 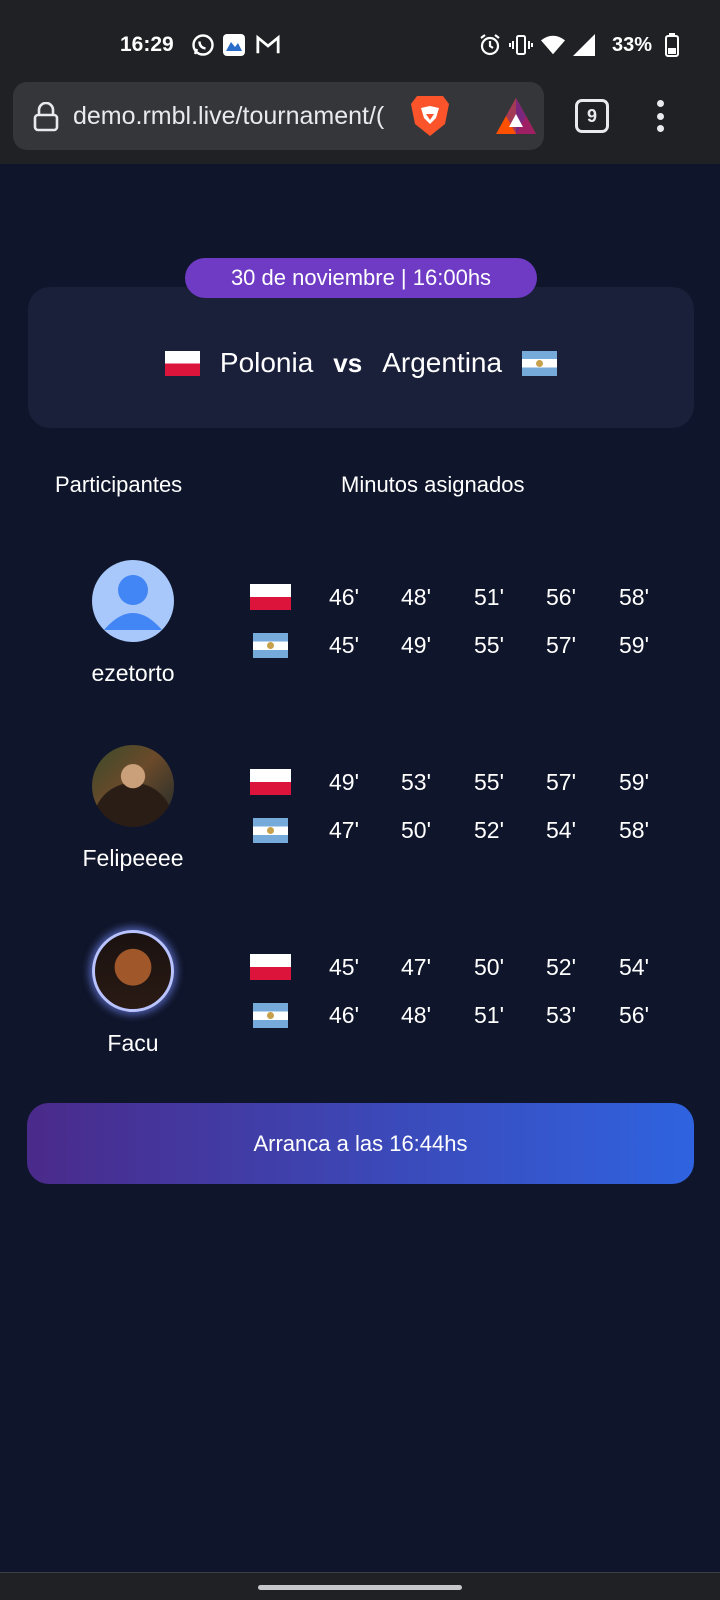 What do you see at coordinates (238, 116) in the screenshot?
I see `url-text: demo.rmbl.live/tournament/(` at bounding box center [238, 116].